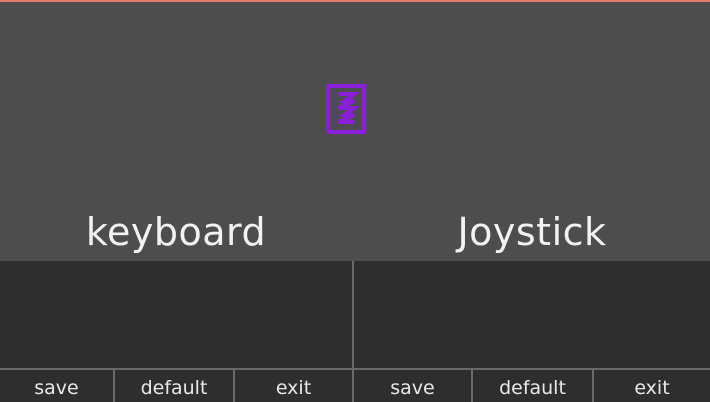 Image resolution: width=710 pixels, height=402 pixels. I want to click on joystick-bindings-panel, so click(532, 314).